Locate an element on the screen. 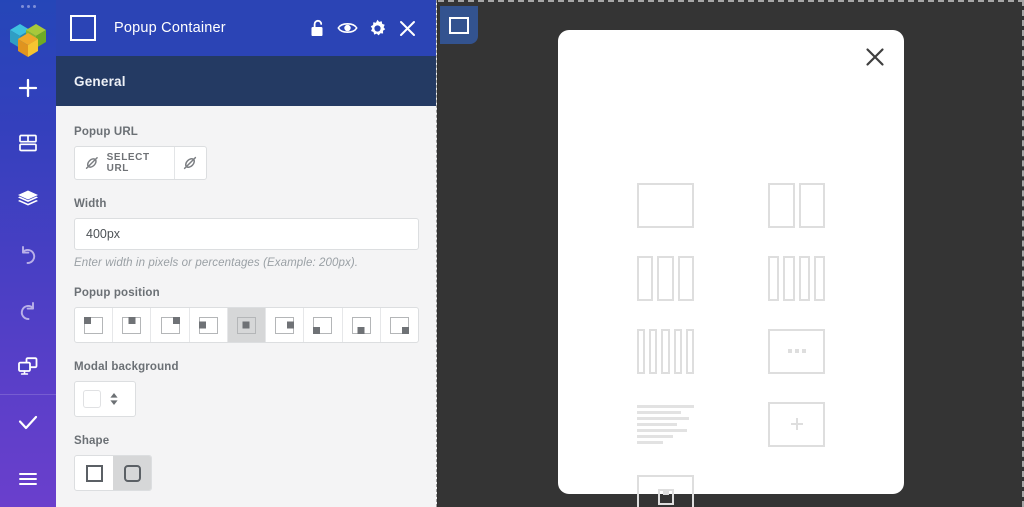 The width and height of the screenshot is (1024, 507). app-logo-cubes is located at coordinates (28, 38).